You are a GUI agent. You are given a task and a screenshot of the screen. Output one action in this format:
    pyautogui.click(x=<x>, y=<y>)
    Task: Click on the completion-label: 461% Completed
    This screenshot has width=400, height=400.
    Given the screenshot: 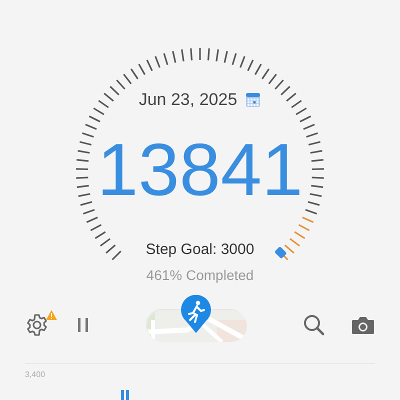 What is the action you would take?
    pyautogui.click(x=200, y=275)
    